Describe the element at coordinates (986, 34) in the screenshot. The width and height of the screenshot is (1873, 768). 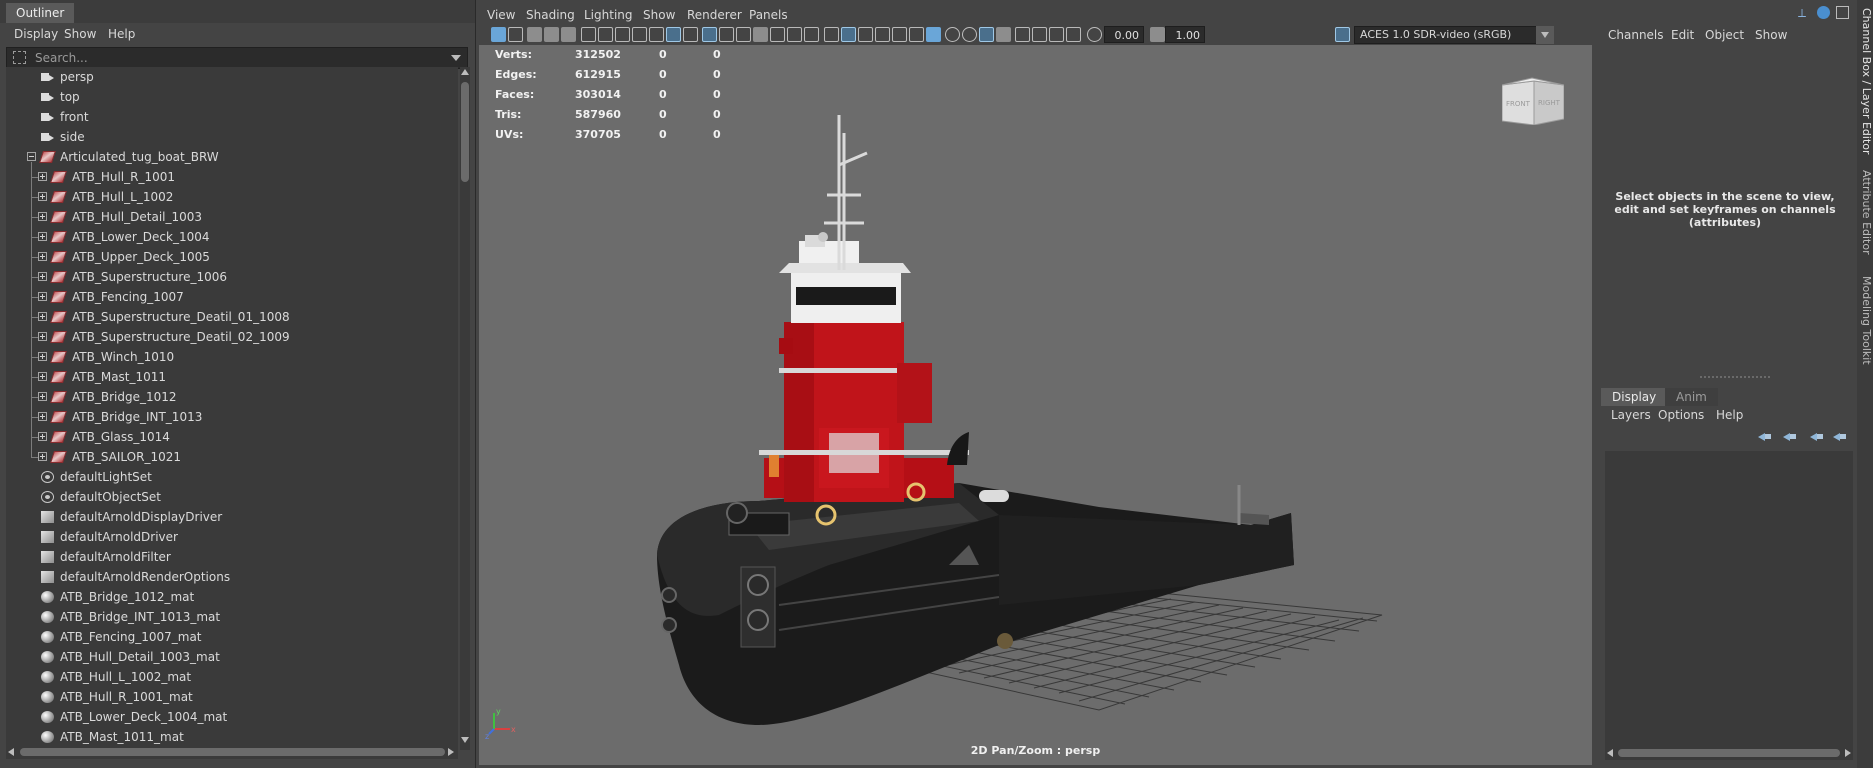
I see `anti-aliasing-icon` at that location.